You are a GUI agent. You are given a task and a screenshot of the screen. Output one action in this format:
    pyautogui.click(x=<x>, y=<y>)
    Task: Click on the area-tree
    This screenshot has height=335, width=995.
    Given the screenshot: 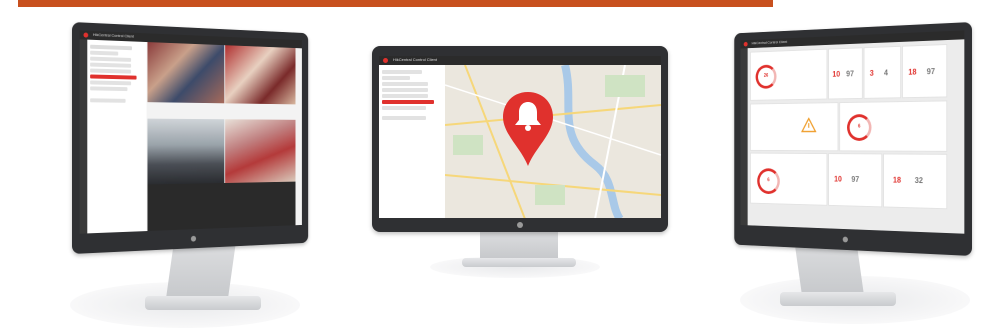 What is the action you would take?
    pyautogui.click(x=412, y=141)
    